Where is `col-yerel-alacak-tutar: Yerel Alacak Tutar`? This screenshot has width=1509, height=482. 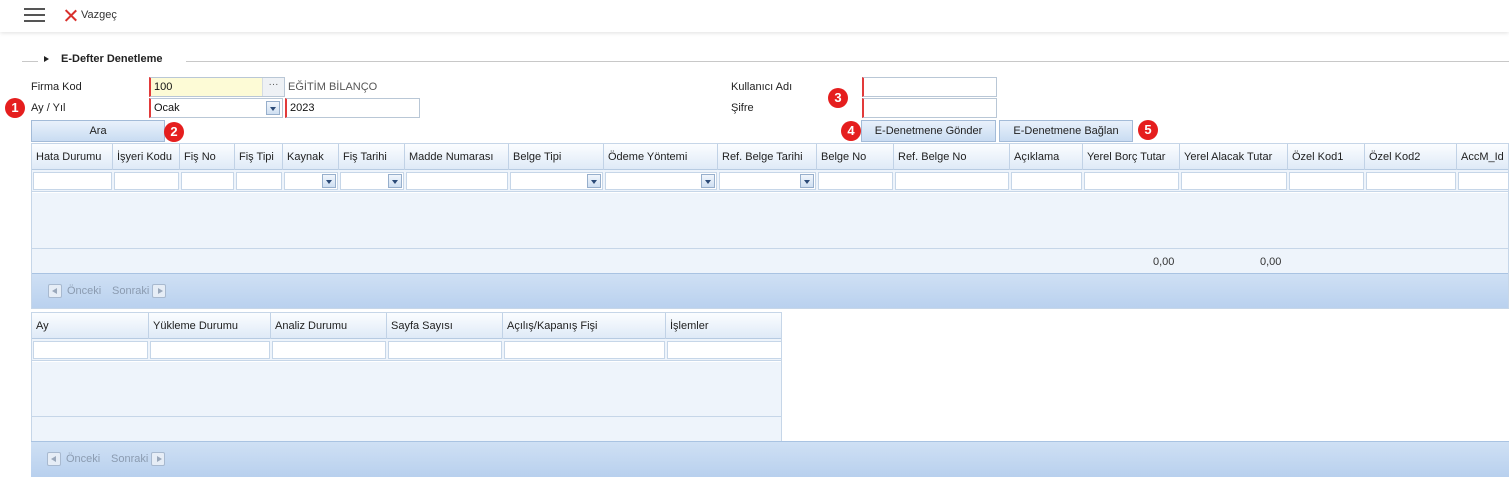 col-yerel-alacak-tutar: Yerel Alacak Tutar is located at coordinates (1234, 157).